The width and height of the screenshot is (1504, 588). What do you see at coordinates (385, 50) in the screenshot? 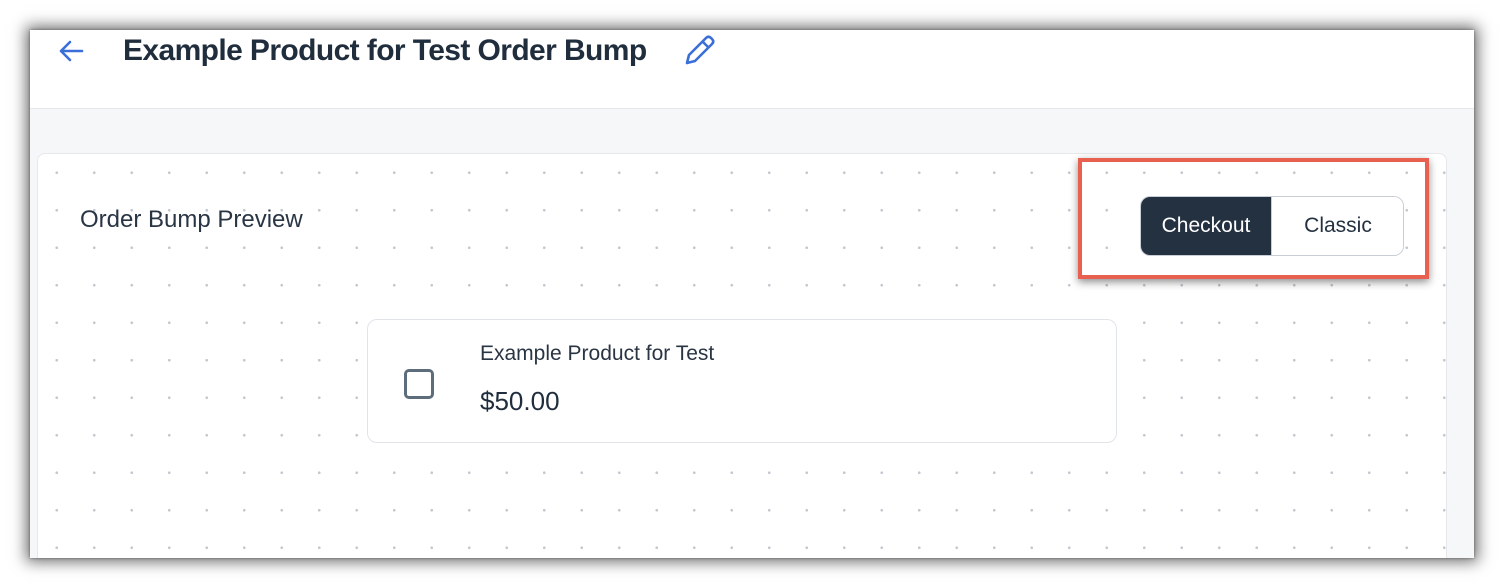
I see `page-title: Example Product for Test Order Bump` at bounding box center [385, 50].